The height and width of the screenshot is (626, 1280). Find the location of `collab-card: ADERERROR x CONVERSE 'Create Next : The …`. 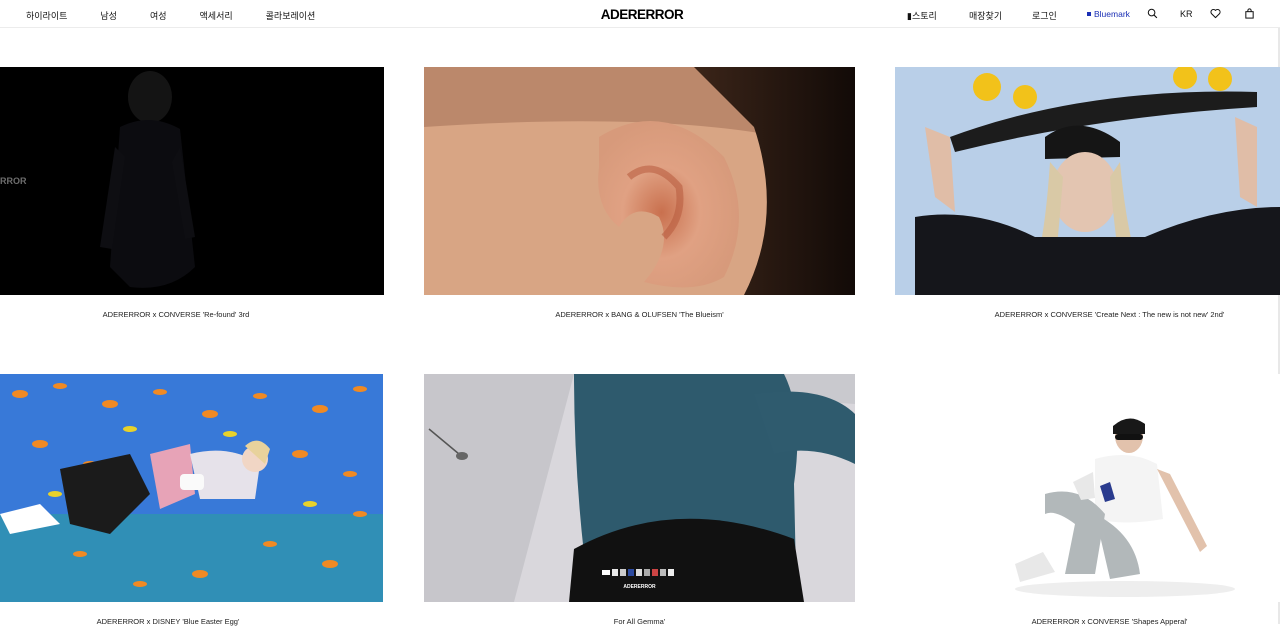

collab-card: ADERERROR x CONVERSE 'Create Next : The … is located at coordinates (1087, 197).